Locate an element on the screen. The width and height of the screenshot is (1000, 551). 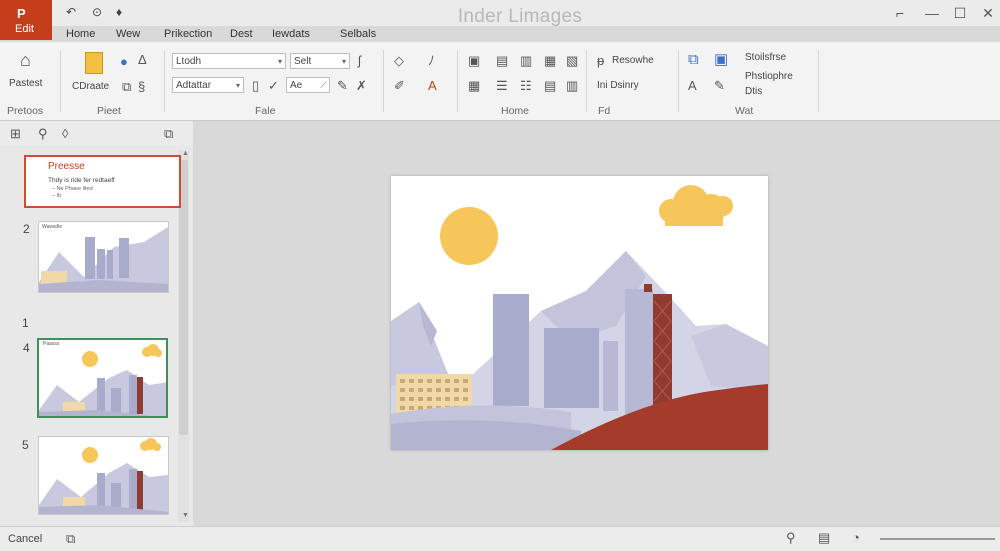
text-color-icon: A is located at coordinates (432, 86).